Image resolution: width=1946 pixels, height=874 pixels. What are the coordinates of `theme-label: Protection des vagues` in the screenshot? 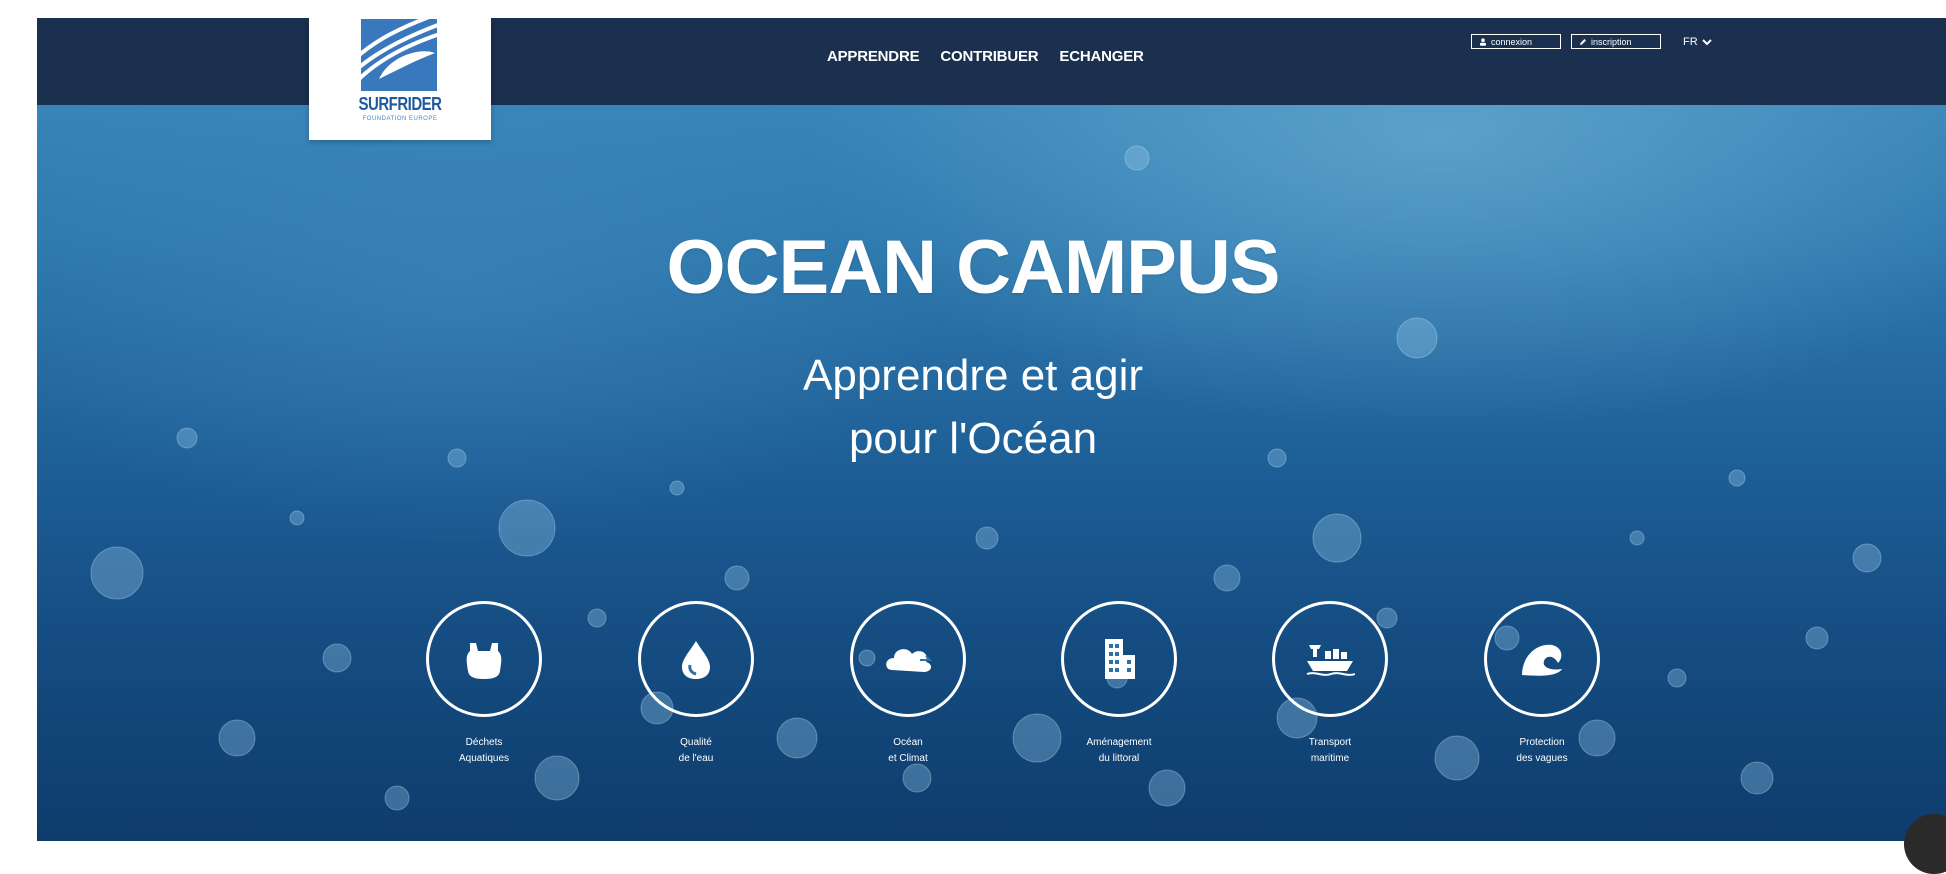 It's located at (1542, 750).